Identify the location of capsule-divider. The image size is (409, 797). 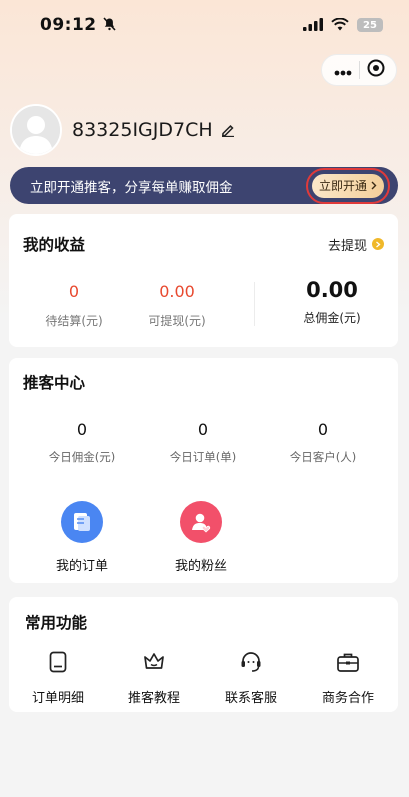
(359, 70).